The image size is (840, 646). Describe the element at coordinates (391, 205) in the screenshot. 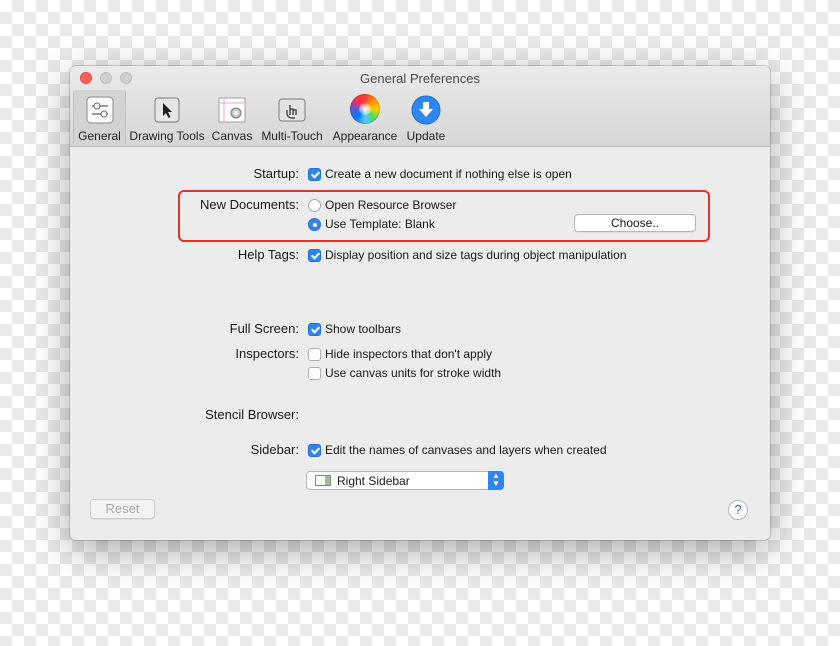

I see `open-resource-browser-text: Open Resource Browser` at that location.